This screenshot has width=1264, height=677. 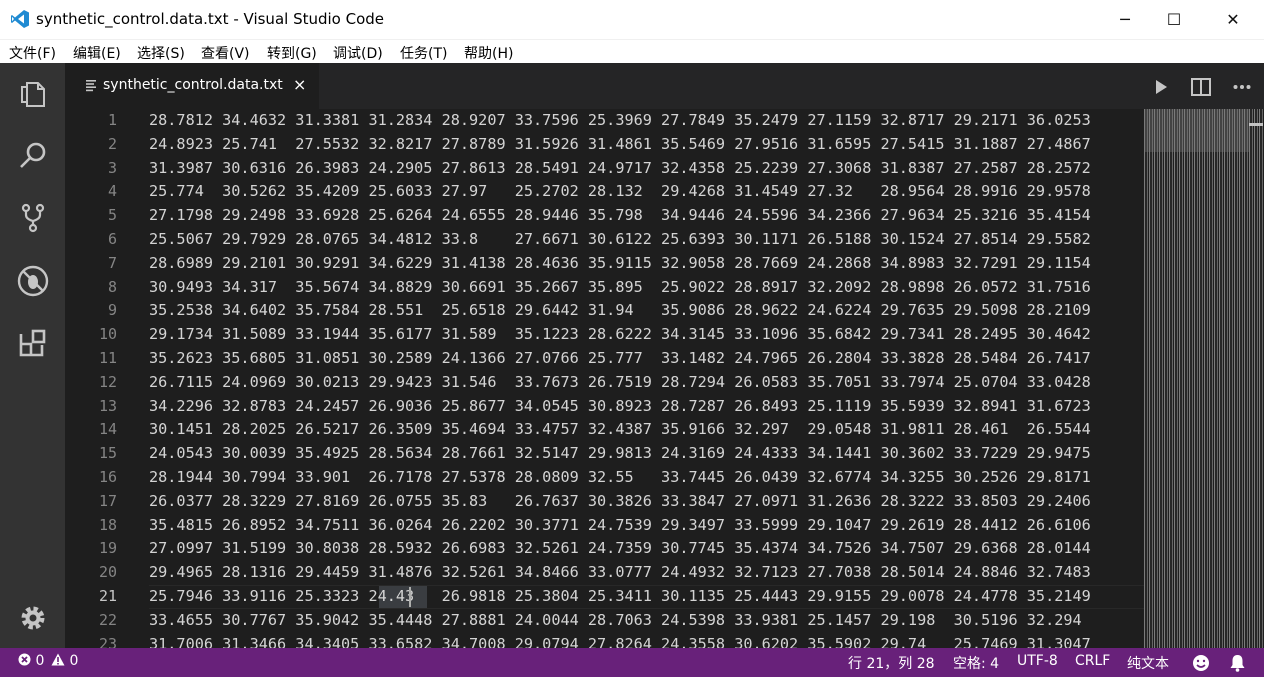 What do you see at coordinates (107, 453) in the screenshot?
I see `line-number: 15` at bounding box center [107, 453].